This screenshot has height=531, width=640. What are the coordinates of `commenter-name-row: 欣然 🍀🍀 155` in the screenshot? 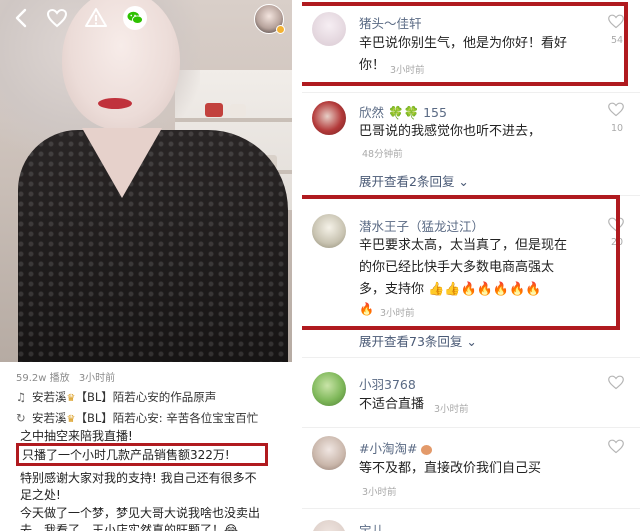 It's located at (403, 111).